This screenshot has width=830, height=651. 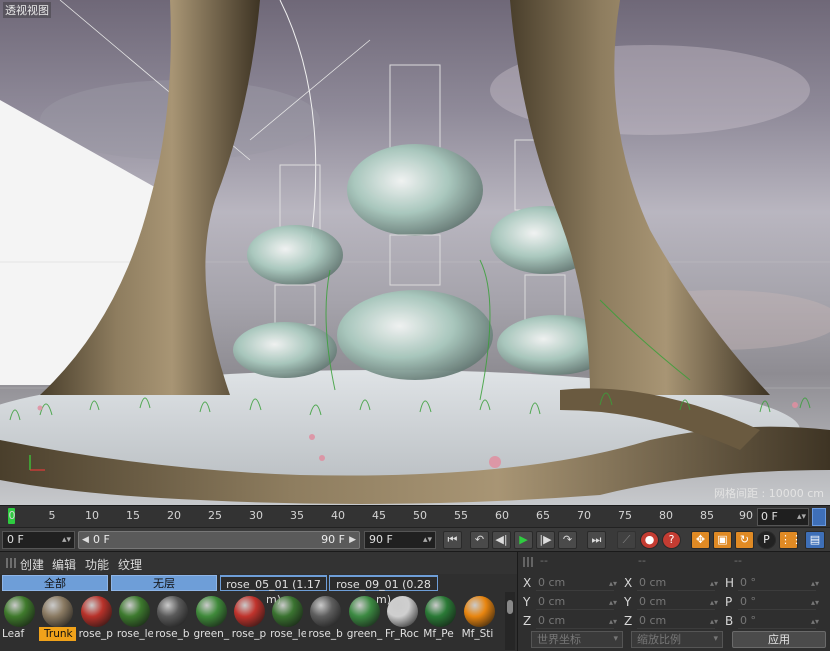 What do you see at coordinates (677, 639) in the screenshot?
I see `scale-mode-dropdown: 缩放比例 ▾` at bounding box center [677, 639].